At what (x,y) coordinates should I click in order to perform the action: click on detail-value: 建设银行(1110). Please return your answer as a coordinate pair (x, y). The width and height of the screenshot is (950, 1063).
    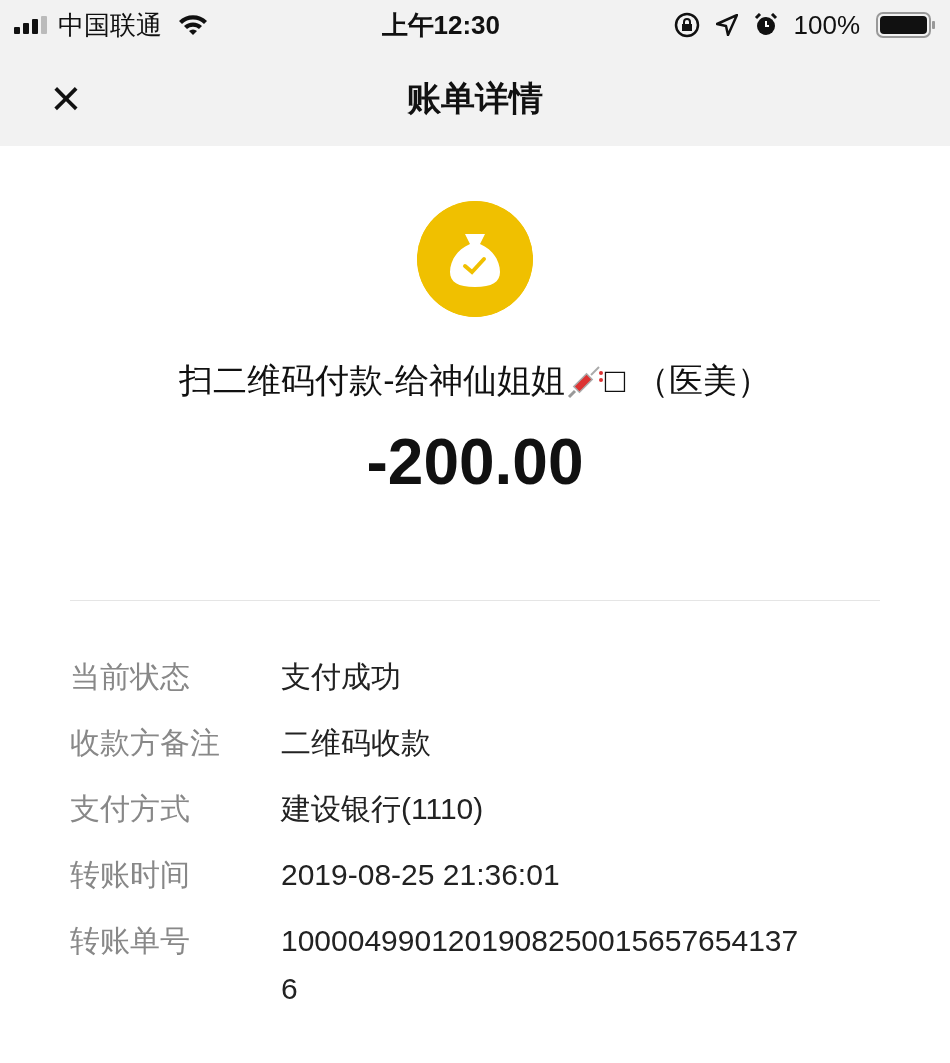
    Looking at the image, I should click on (383, 809).